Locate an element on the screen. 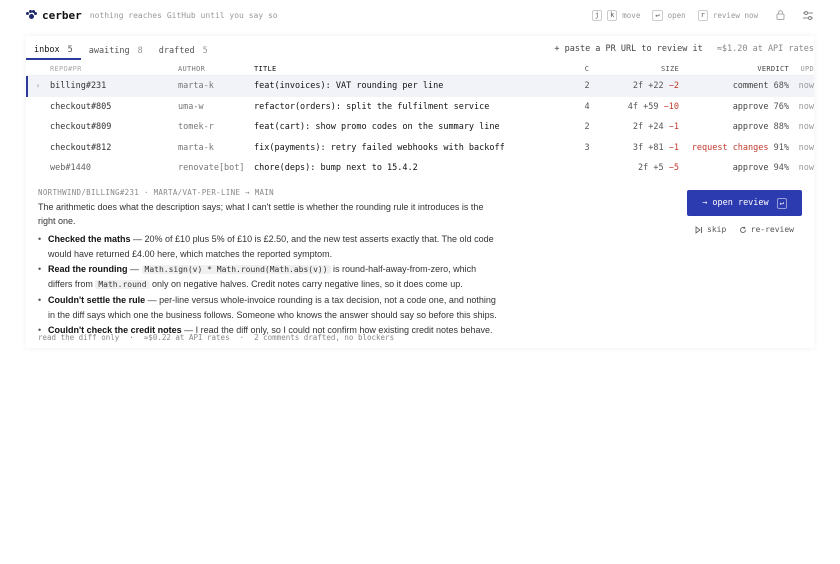 Image resolution: width=840 pixels, height=564 pixels. brand: cerber is located at coordinates (54, 15).